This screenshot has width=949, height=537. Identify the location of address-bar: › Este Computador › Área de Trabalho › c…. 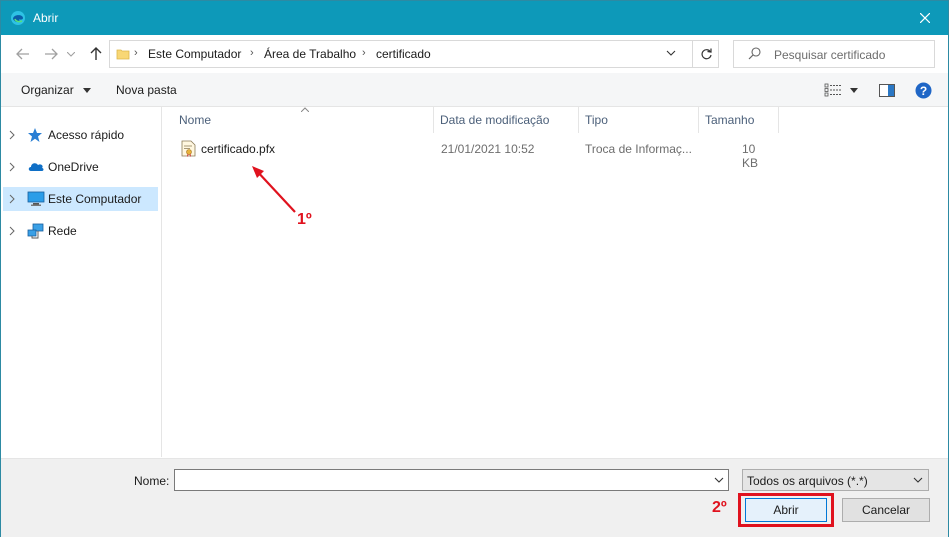
(414, 54).